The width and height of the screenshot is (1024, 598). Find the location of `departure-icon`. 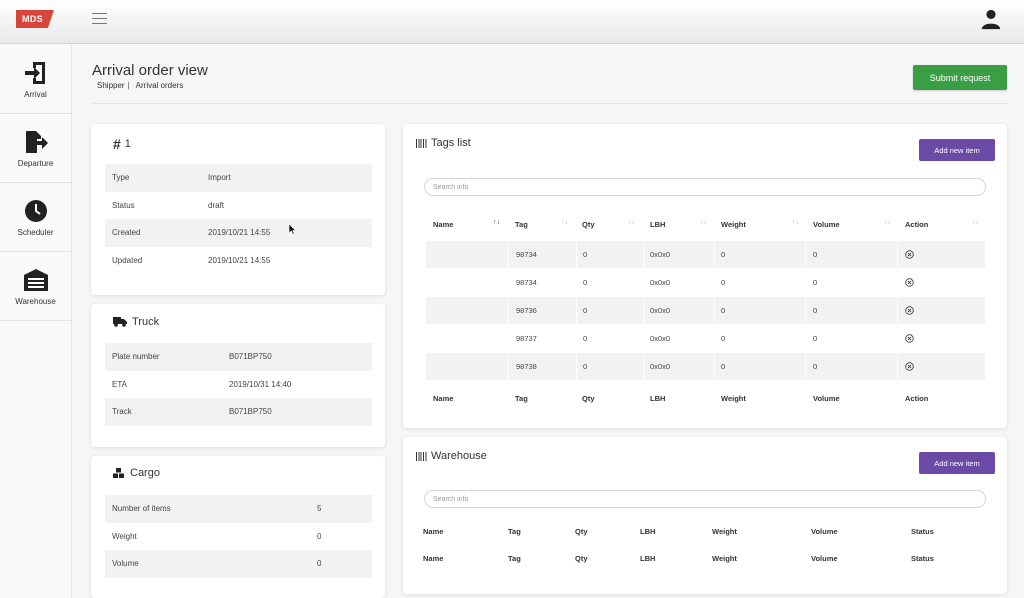

departure-icon is located at coordinates (36, 141).